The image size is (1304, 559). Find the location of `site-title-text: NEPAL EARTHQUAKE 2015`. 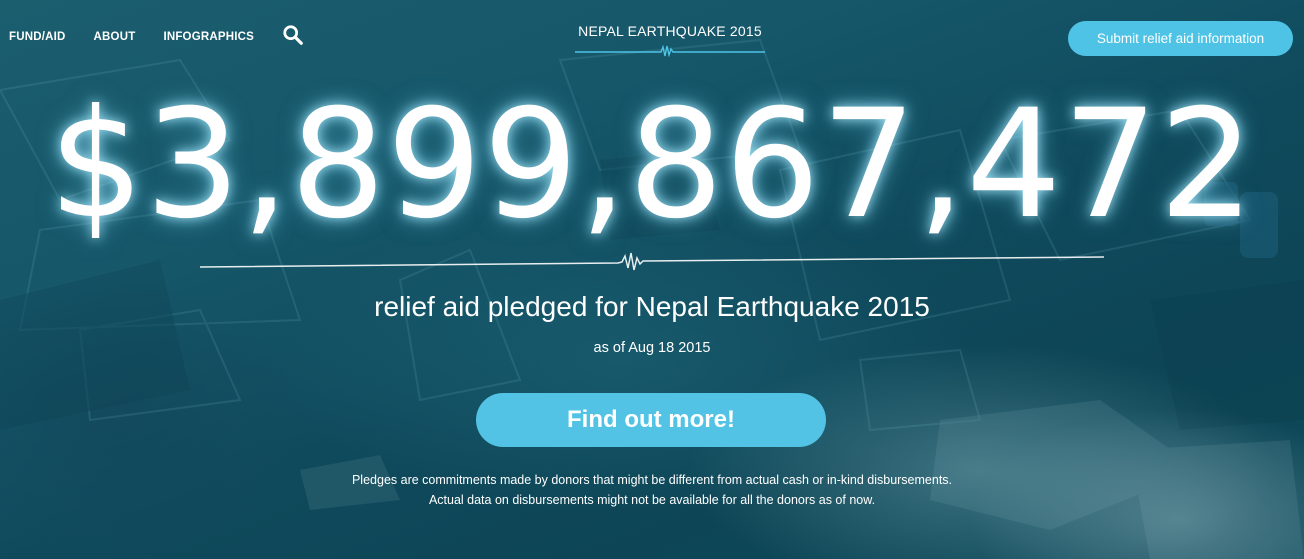

site-title-text: NEPAL EARTHQUAKE 2015 is located at coordinates (670, 31).